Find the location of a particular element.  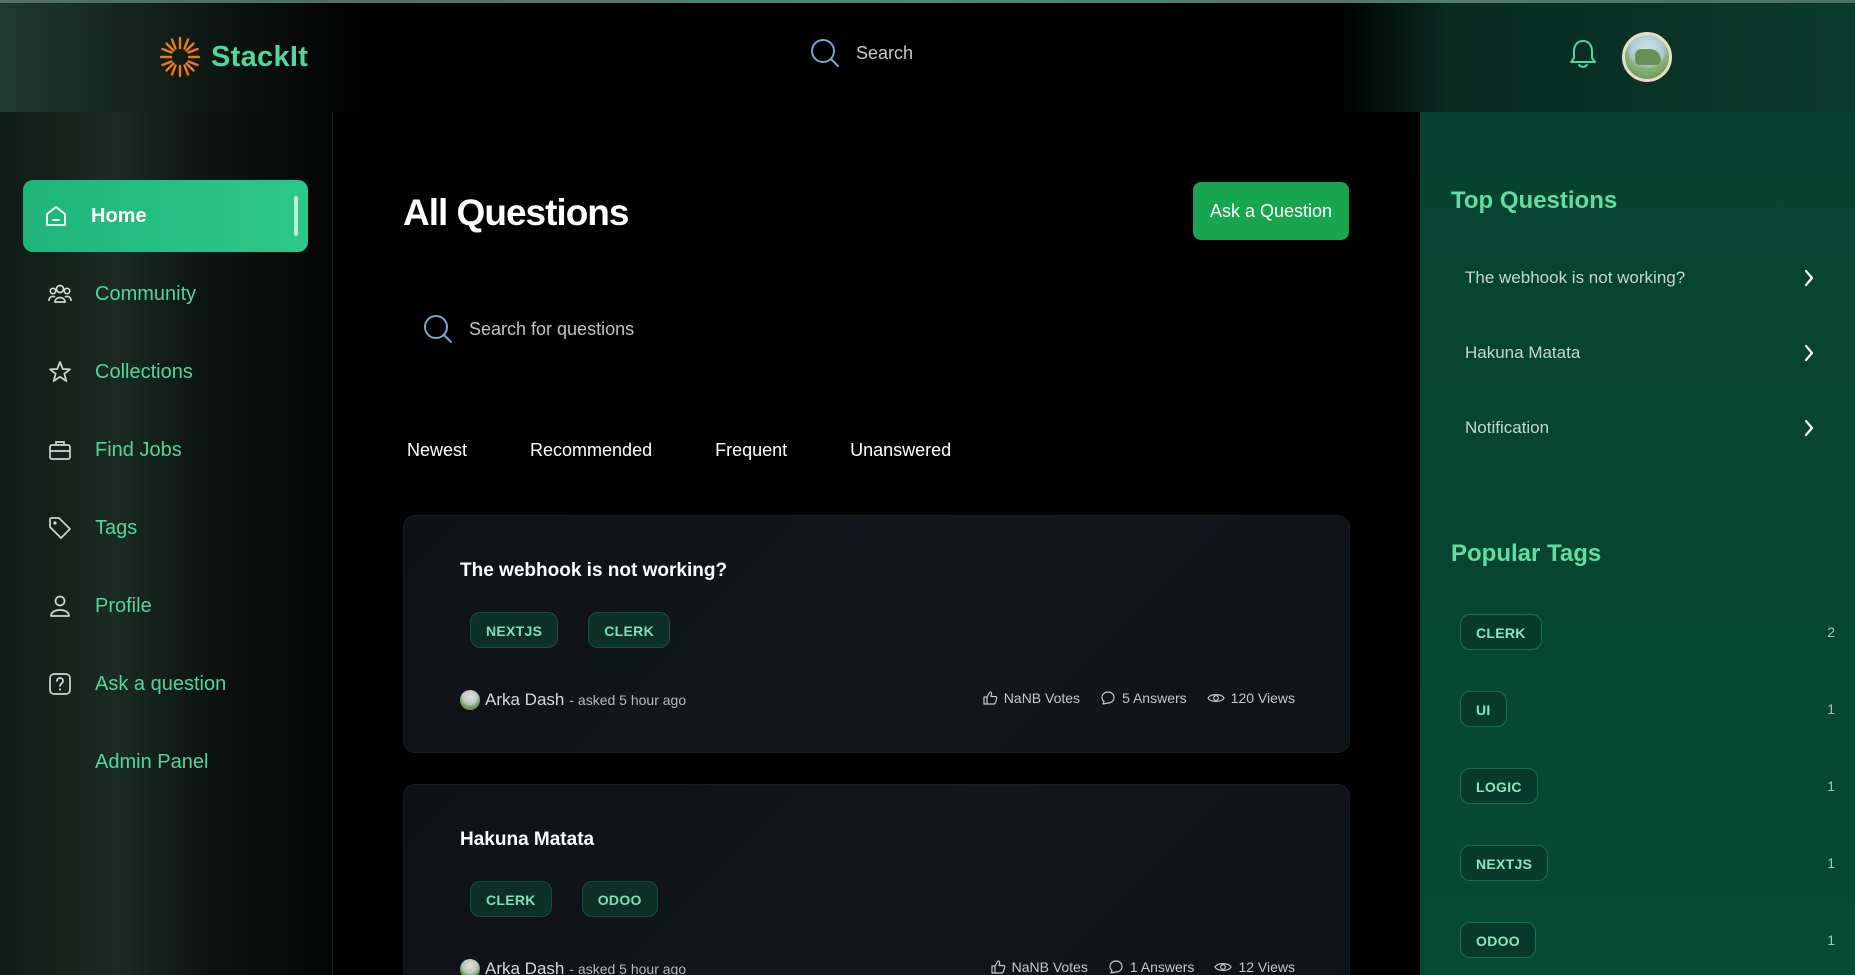

tag-icon is located at coordinates (60, 528).